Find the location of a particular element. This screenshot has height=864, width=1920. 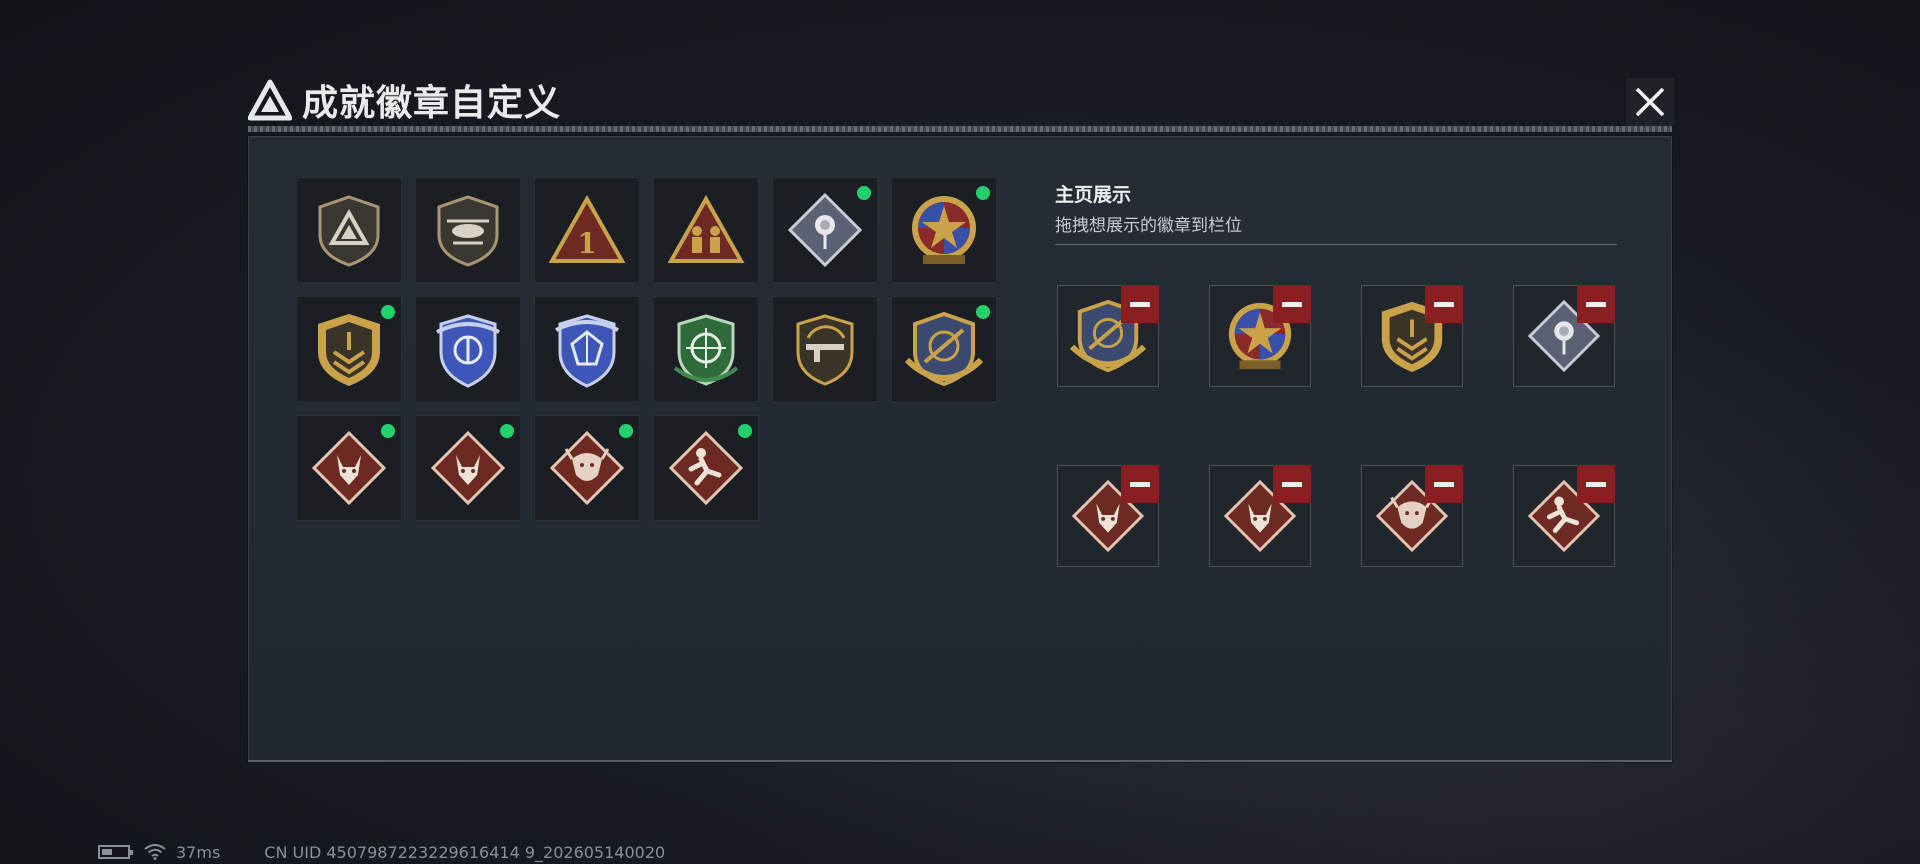

dragon-diamond-badge-icon is located at coordinates (587, 468).